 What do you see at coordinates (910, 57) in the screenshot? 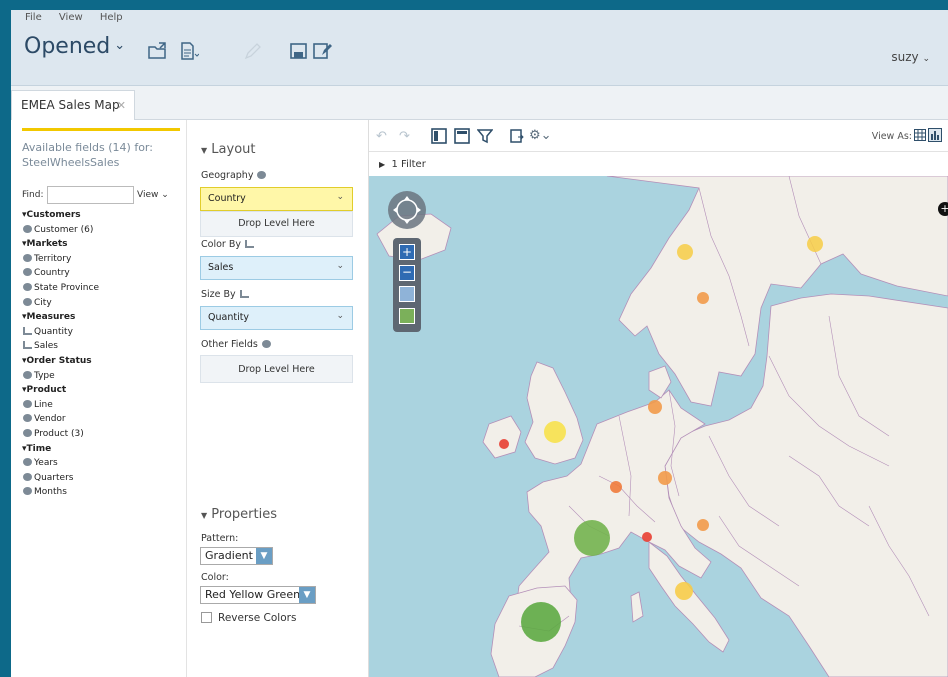
I see `user-menu: suzy ⌄` at bounding box center [910, 57].